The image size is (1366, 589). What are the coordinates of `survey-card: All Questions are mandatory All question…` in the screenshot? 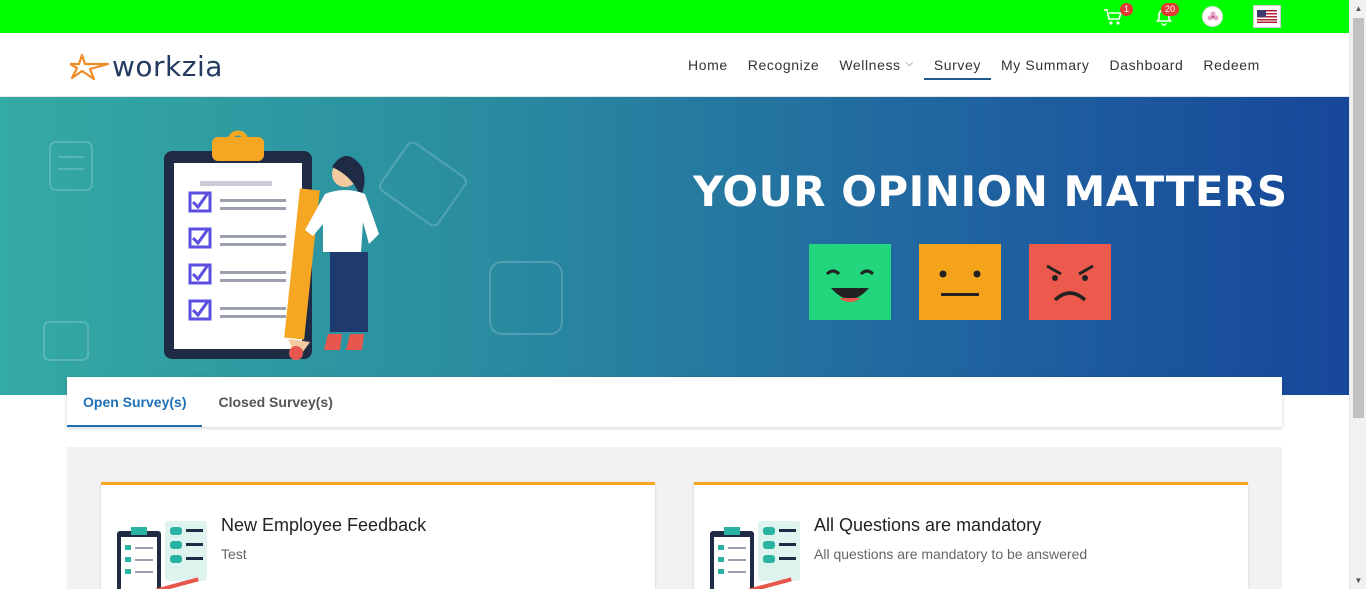 It's located at (971, 535).